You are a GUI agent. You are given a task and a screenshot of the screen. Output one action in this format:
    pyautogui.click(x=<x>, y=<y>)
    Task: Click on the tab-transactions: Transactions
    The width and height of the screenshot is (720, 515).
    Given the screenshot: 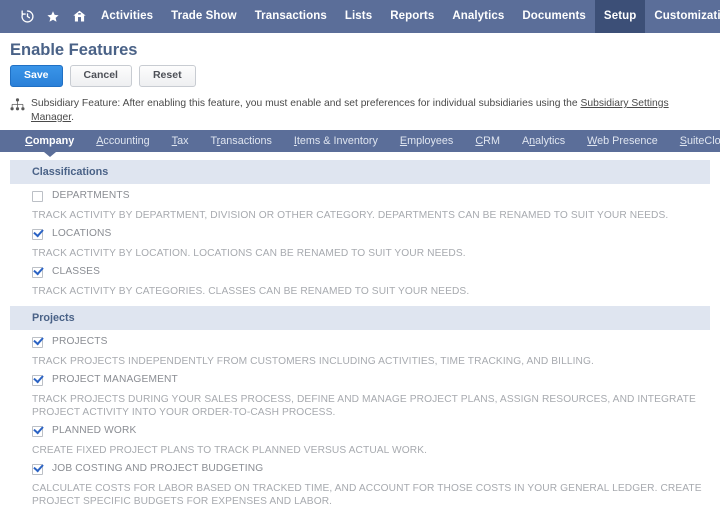 What is the action you would take?
    pyautogui.click(x=240, y=141)
    